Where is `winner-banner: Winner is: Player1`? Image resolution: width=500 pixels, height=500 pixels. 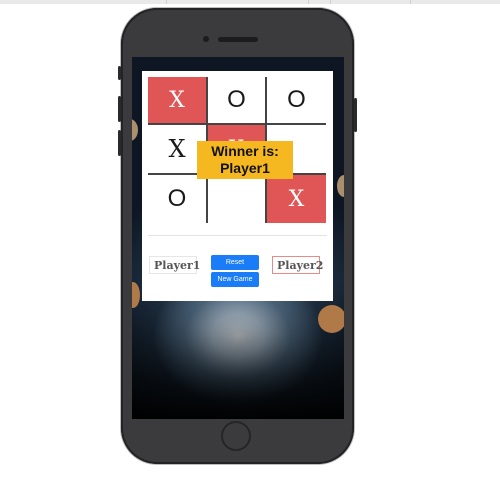 winner-banner: Winner is: Player1 is located at coordinates (245, 160).